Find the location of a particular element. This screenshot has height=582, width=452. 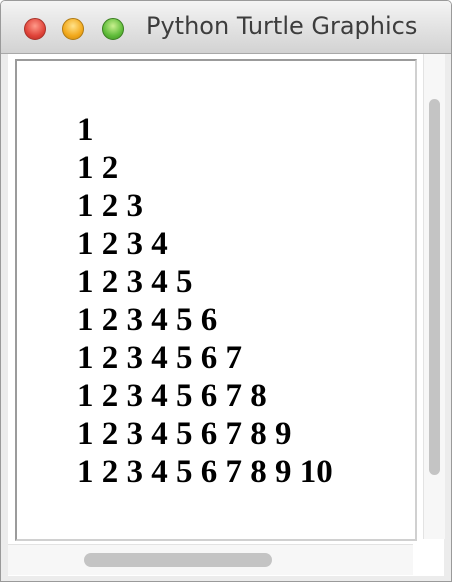

canvas-line-1: 1 is located at coordinates (85, 130).